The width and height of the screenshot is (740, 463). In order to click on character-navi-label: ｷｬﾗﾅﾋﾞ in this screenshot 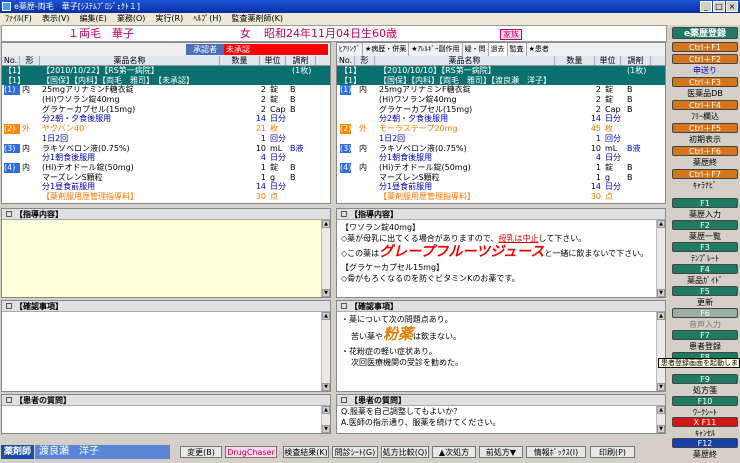, I will do `click(705, 185)`.